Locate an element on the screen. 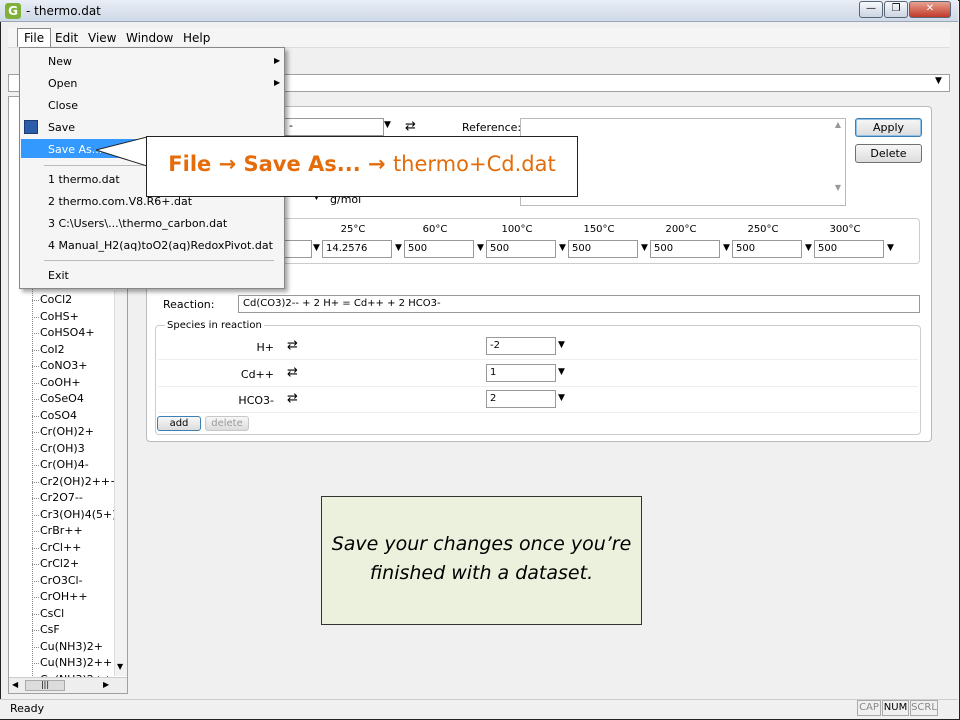 This screenshot has height=720, width=960. menu-item-open: Open is located at coordinates (62, 83).